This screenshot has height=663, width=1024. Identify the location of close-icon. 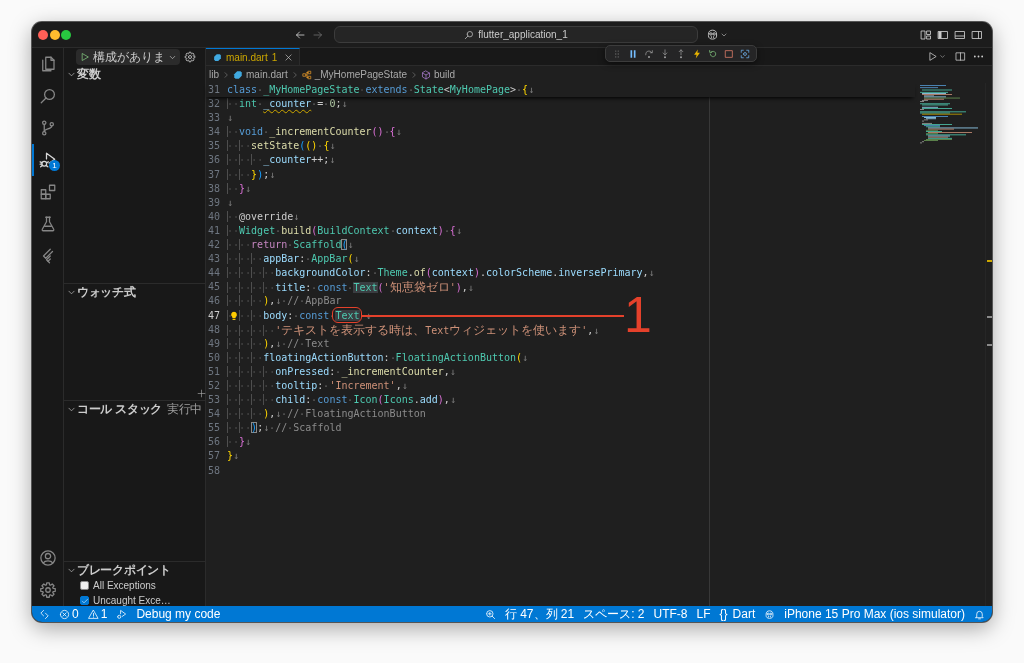
(289, 57).